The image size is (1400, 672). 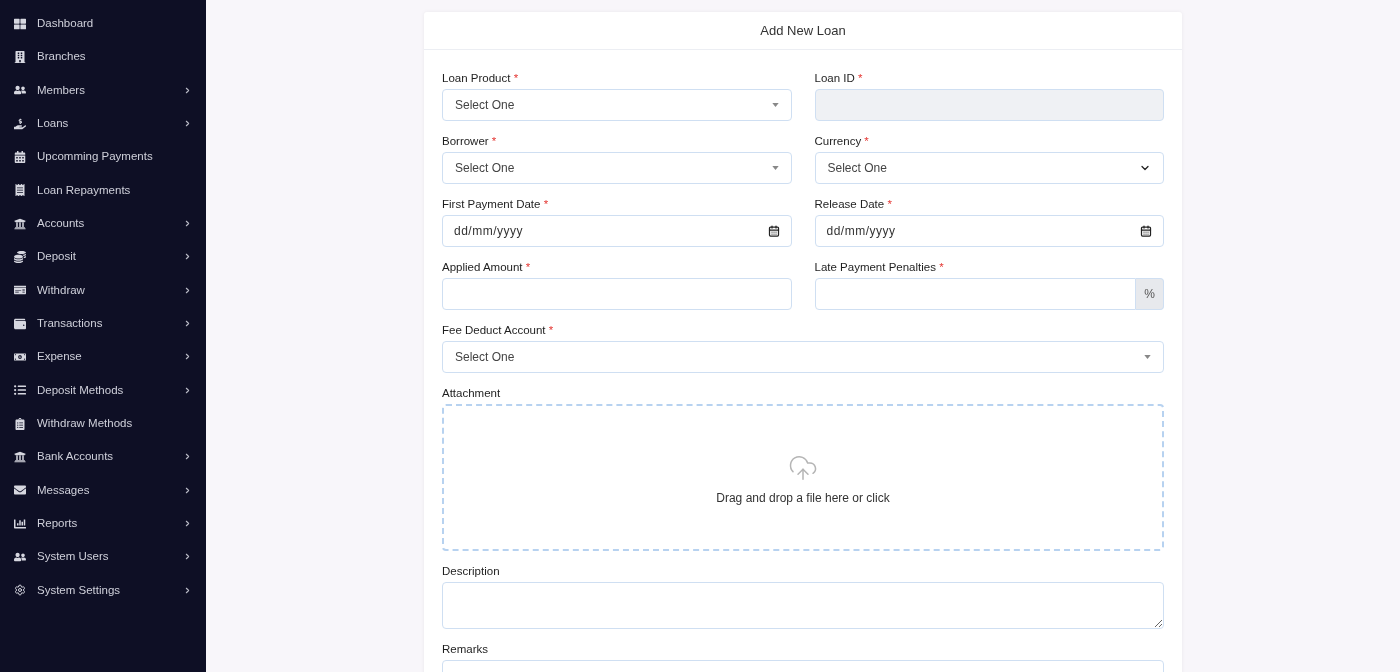 What do you see at coordinates (20, 123) in the screenshot?
I see `hand-coin-icon` at bounding box center [20, 123].